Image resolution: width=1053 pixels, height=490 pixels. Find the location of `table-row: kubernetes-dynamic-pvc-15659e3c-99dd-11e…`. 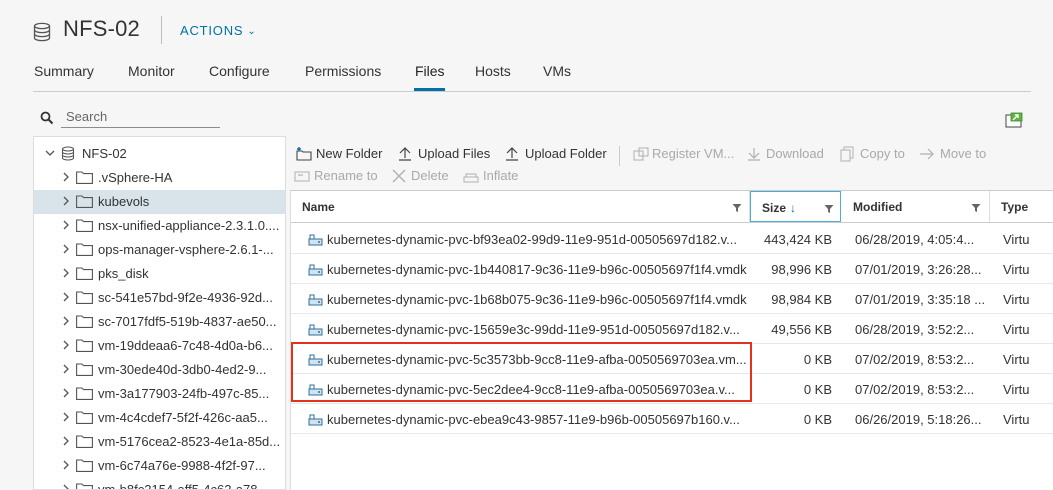

table-row: kubernetes-dynamic-pvc-15659e3c-99dd-11e… is located at coordinates (672, 329).